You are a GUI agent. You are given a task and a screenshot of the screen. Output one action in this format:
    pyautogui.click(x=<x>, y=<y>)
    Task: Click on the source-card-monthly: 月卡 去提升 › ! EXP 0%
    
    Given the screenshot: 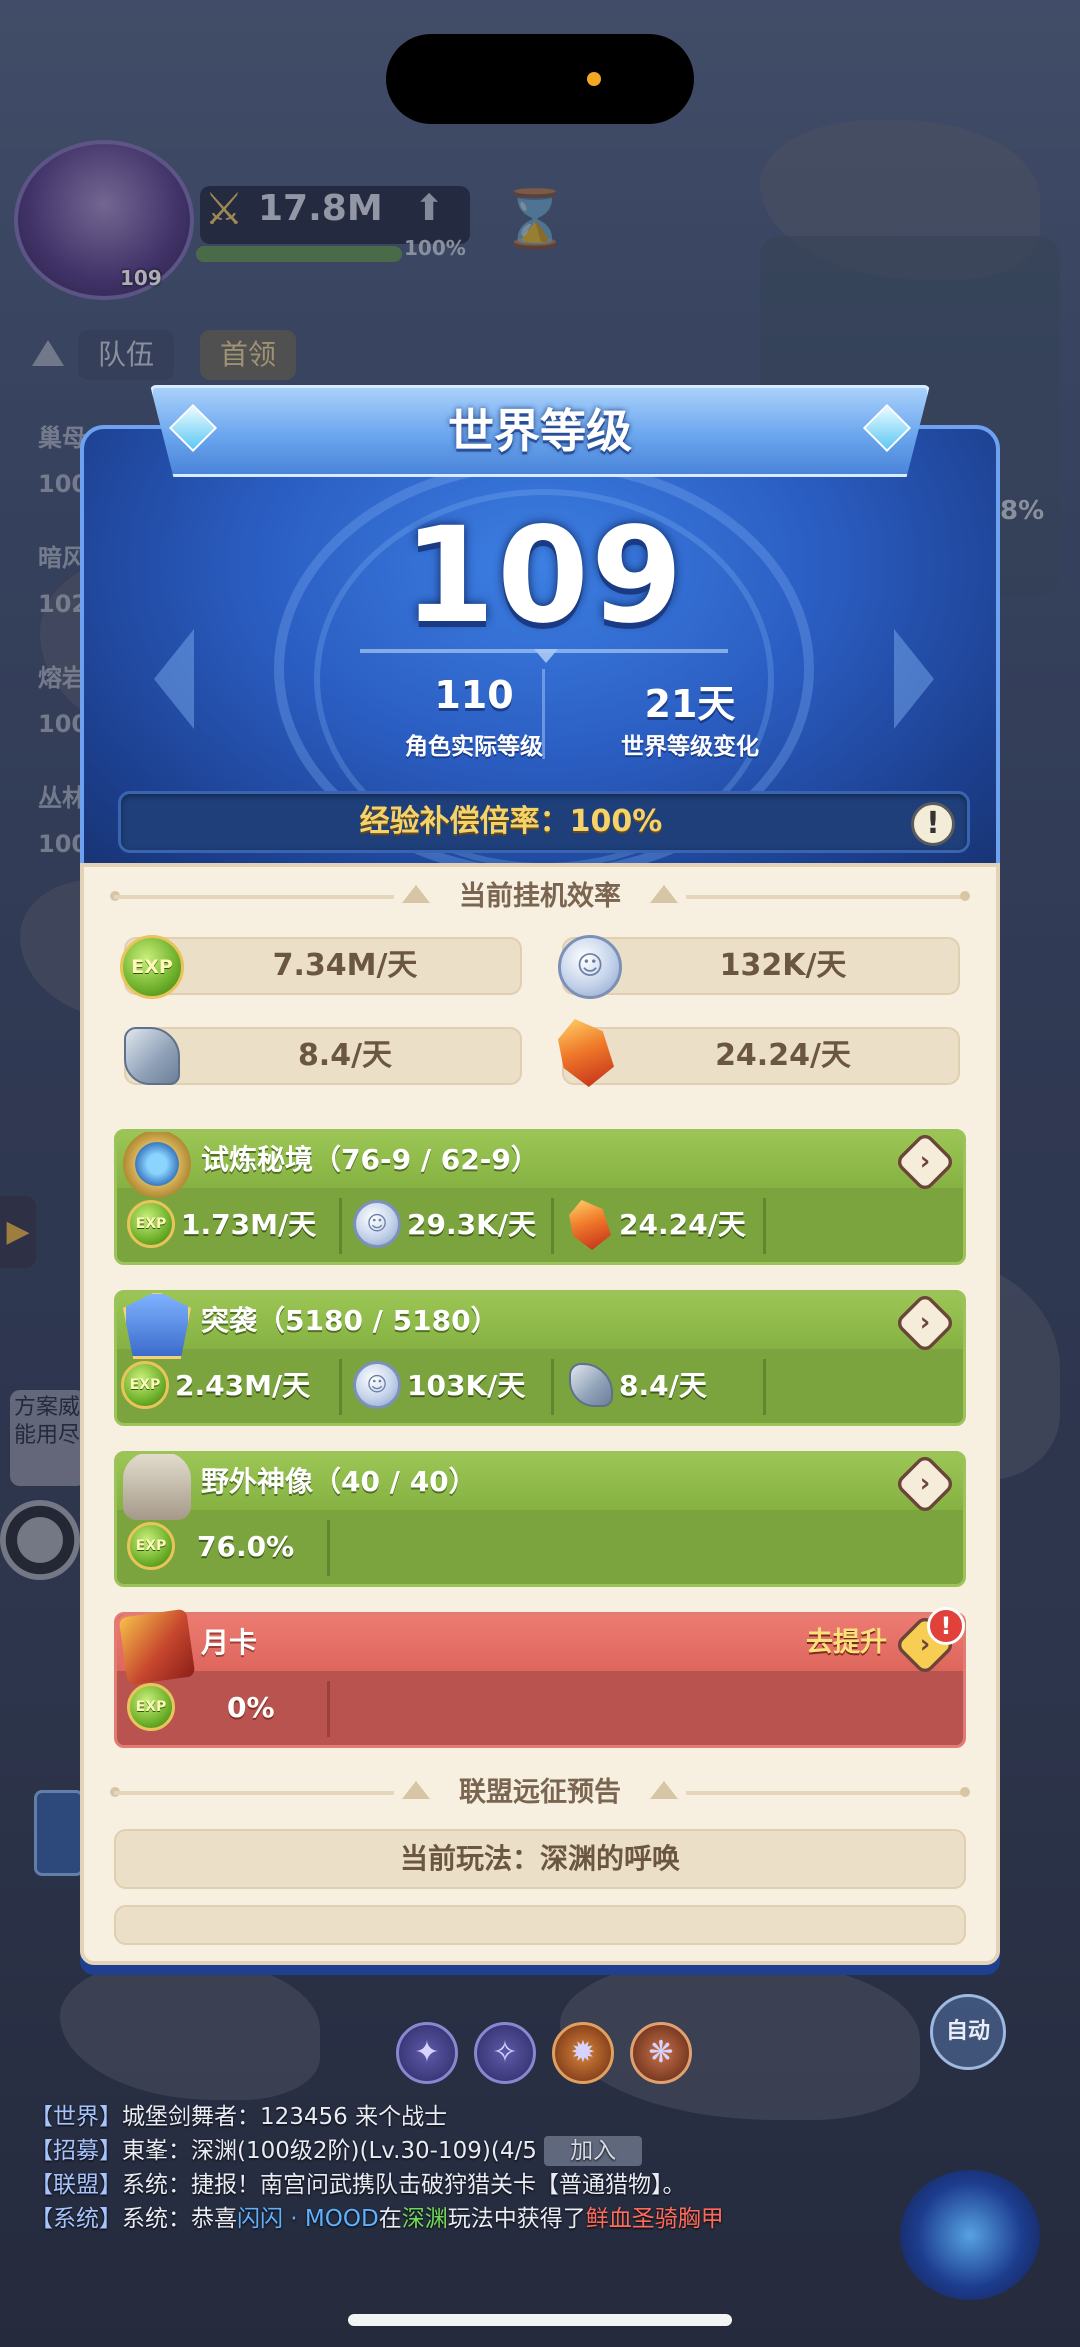 What is the action you would take?
    pyautogui.click(x=540, y=1677)
    